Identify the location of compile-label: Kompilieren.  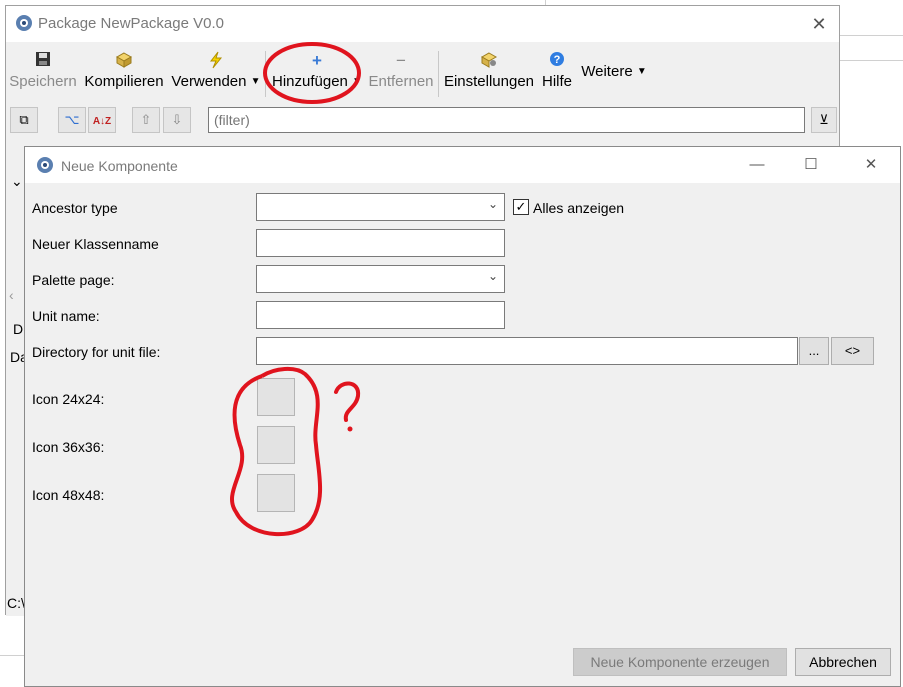
(124, 81).